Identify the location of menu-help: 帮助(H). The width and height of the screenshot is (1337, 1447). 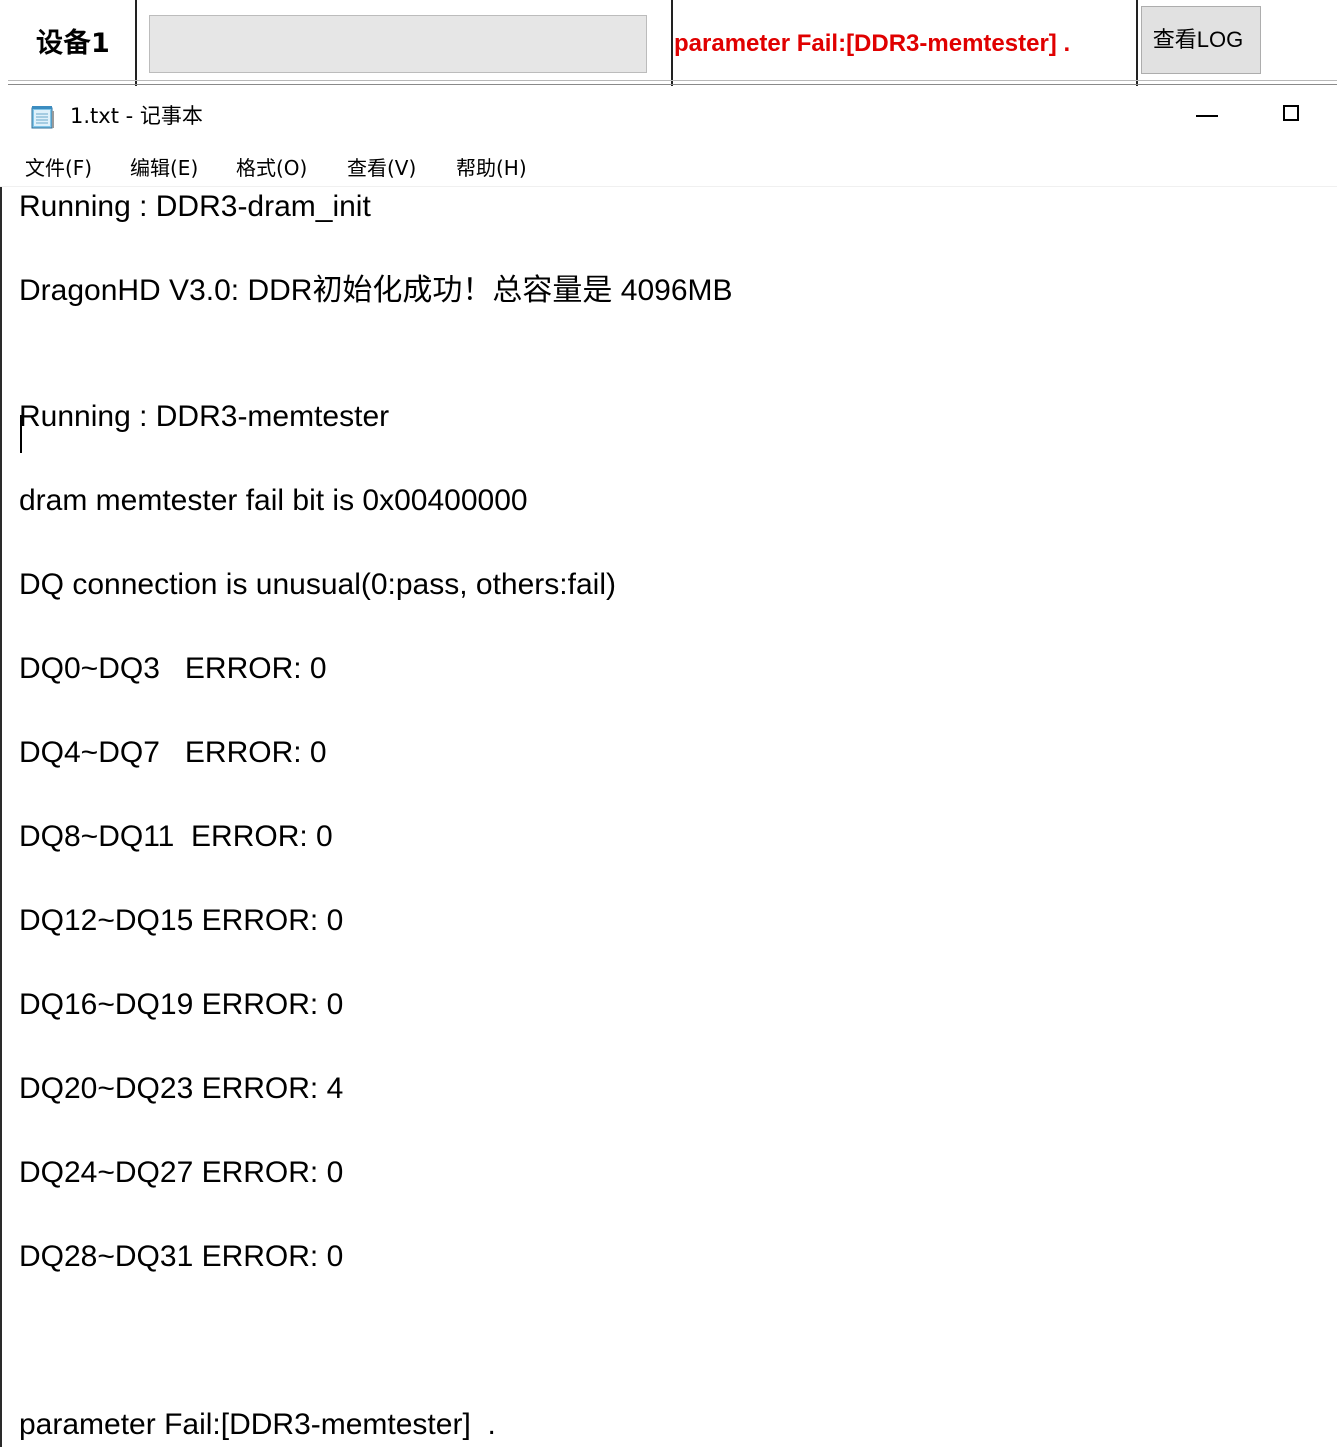
(491, 168).